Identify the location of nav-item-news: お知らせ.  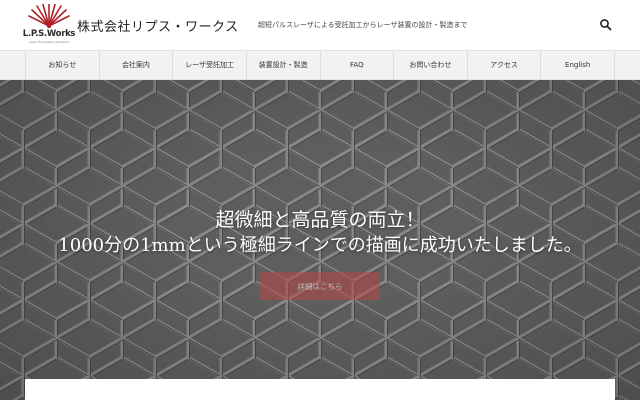
(62, 65).